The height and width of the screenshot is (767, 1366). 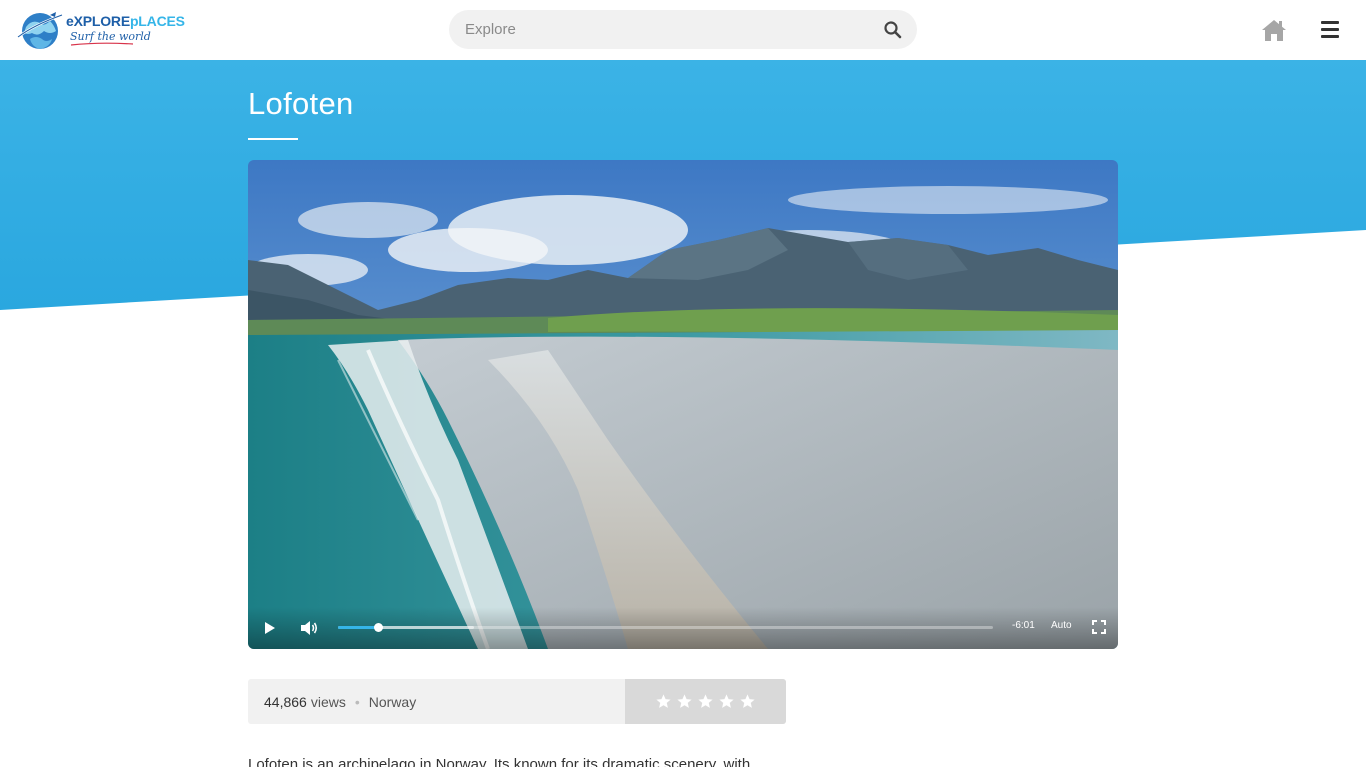 What do you see at coordinates (1023, 625) in the screenshot?
I see `remaining-time: -6:01` at bounding box center [1023, 625].